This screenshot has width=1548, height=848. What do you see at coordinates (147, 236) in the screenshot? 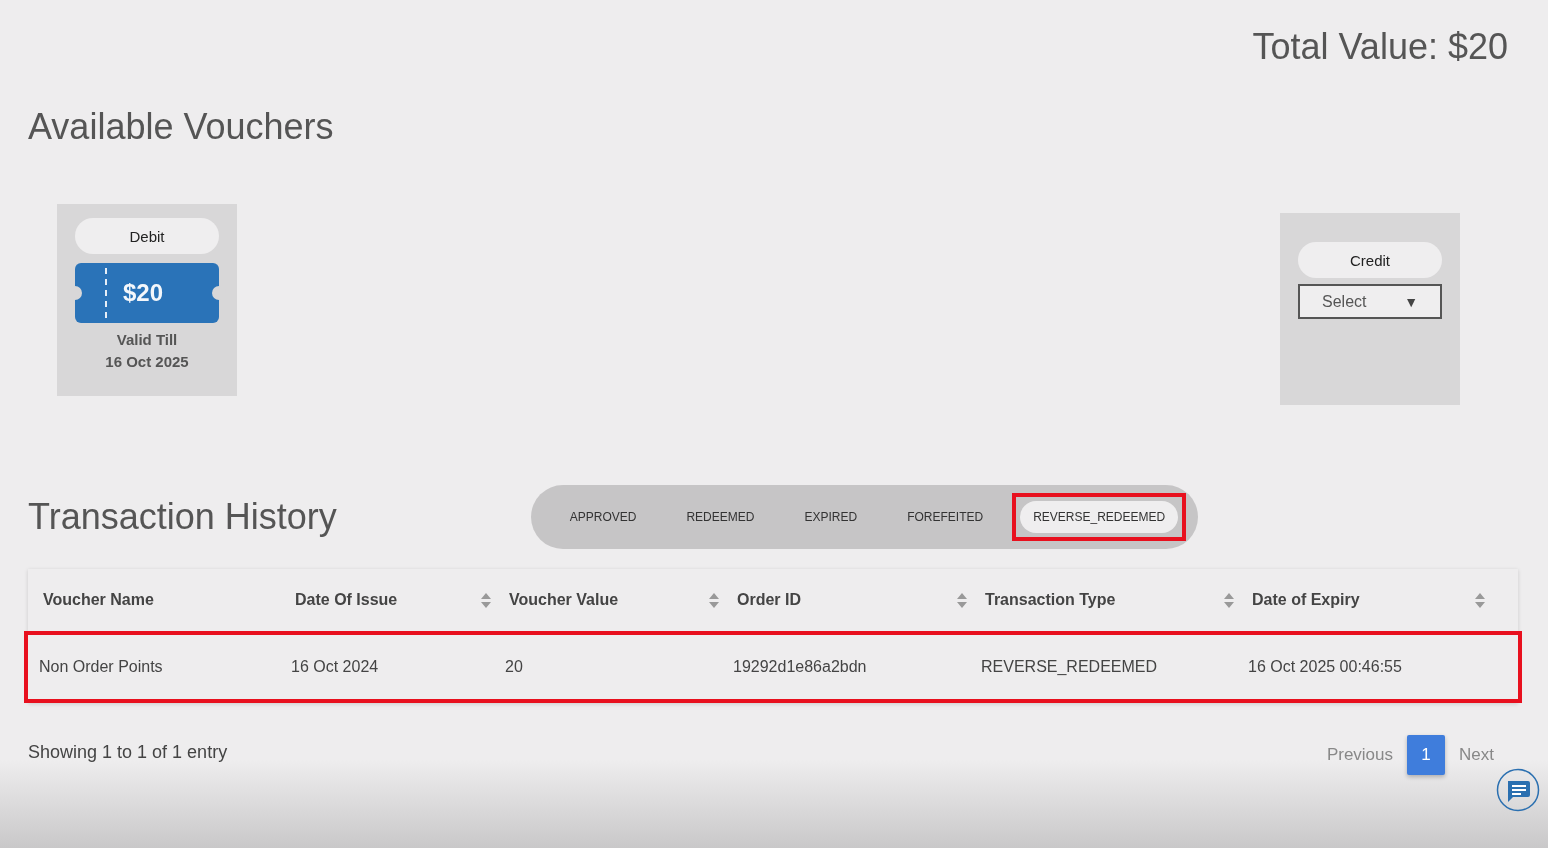
I see `debit-label: Debit` at bounding box center [147, 236].